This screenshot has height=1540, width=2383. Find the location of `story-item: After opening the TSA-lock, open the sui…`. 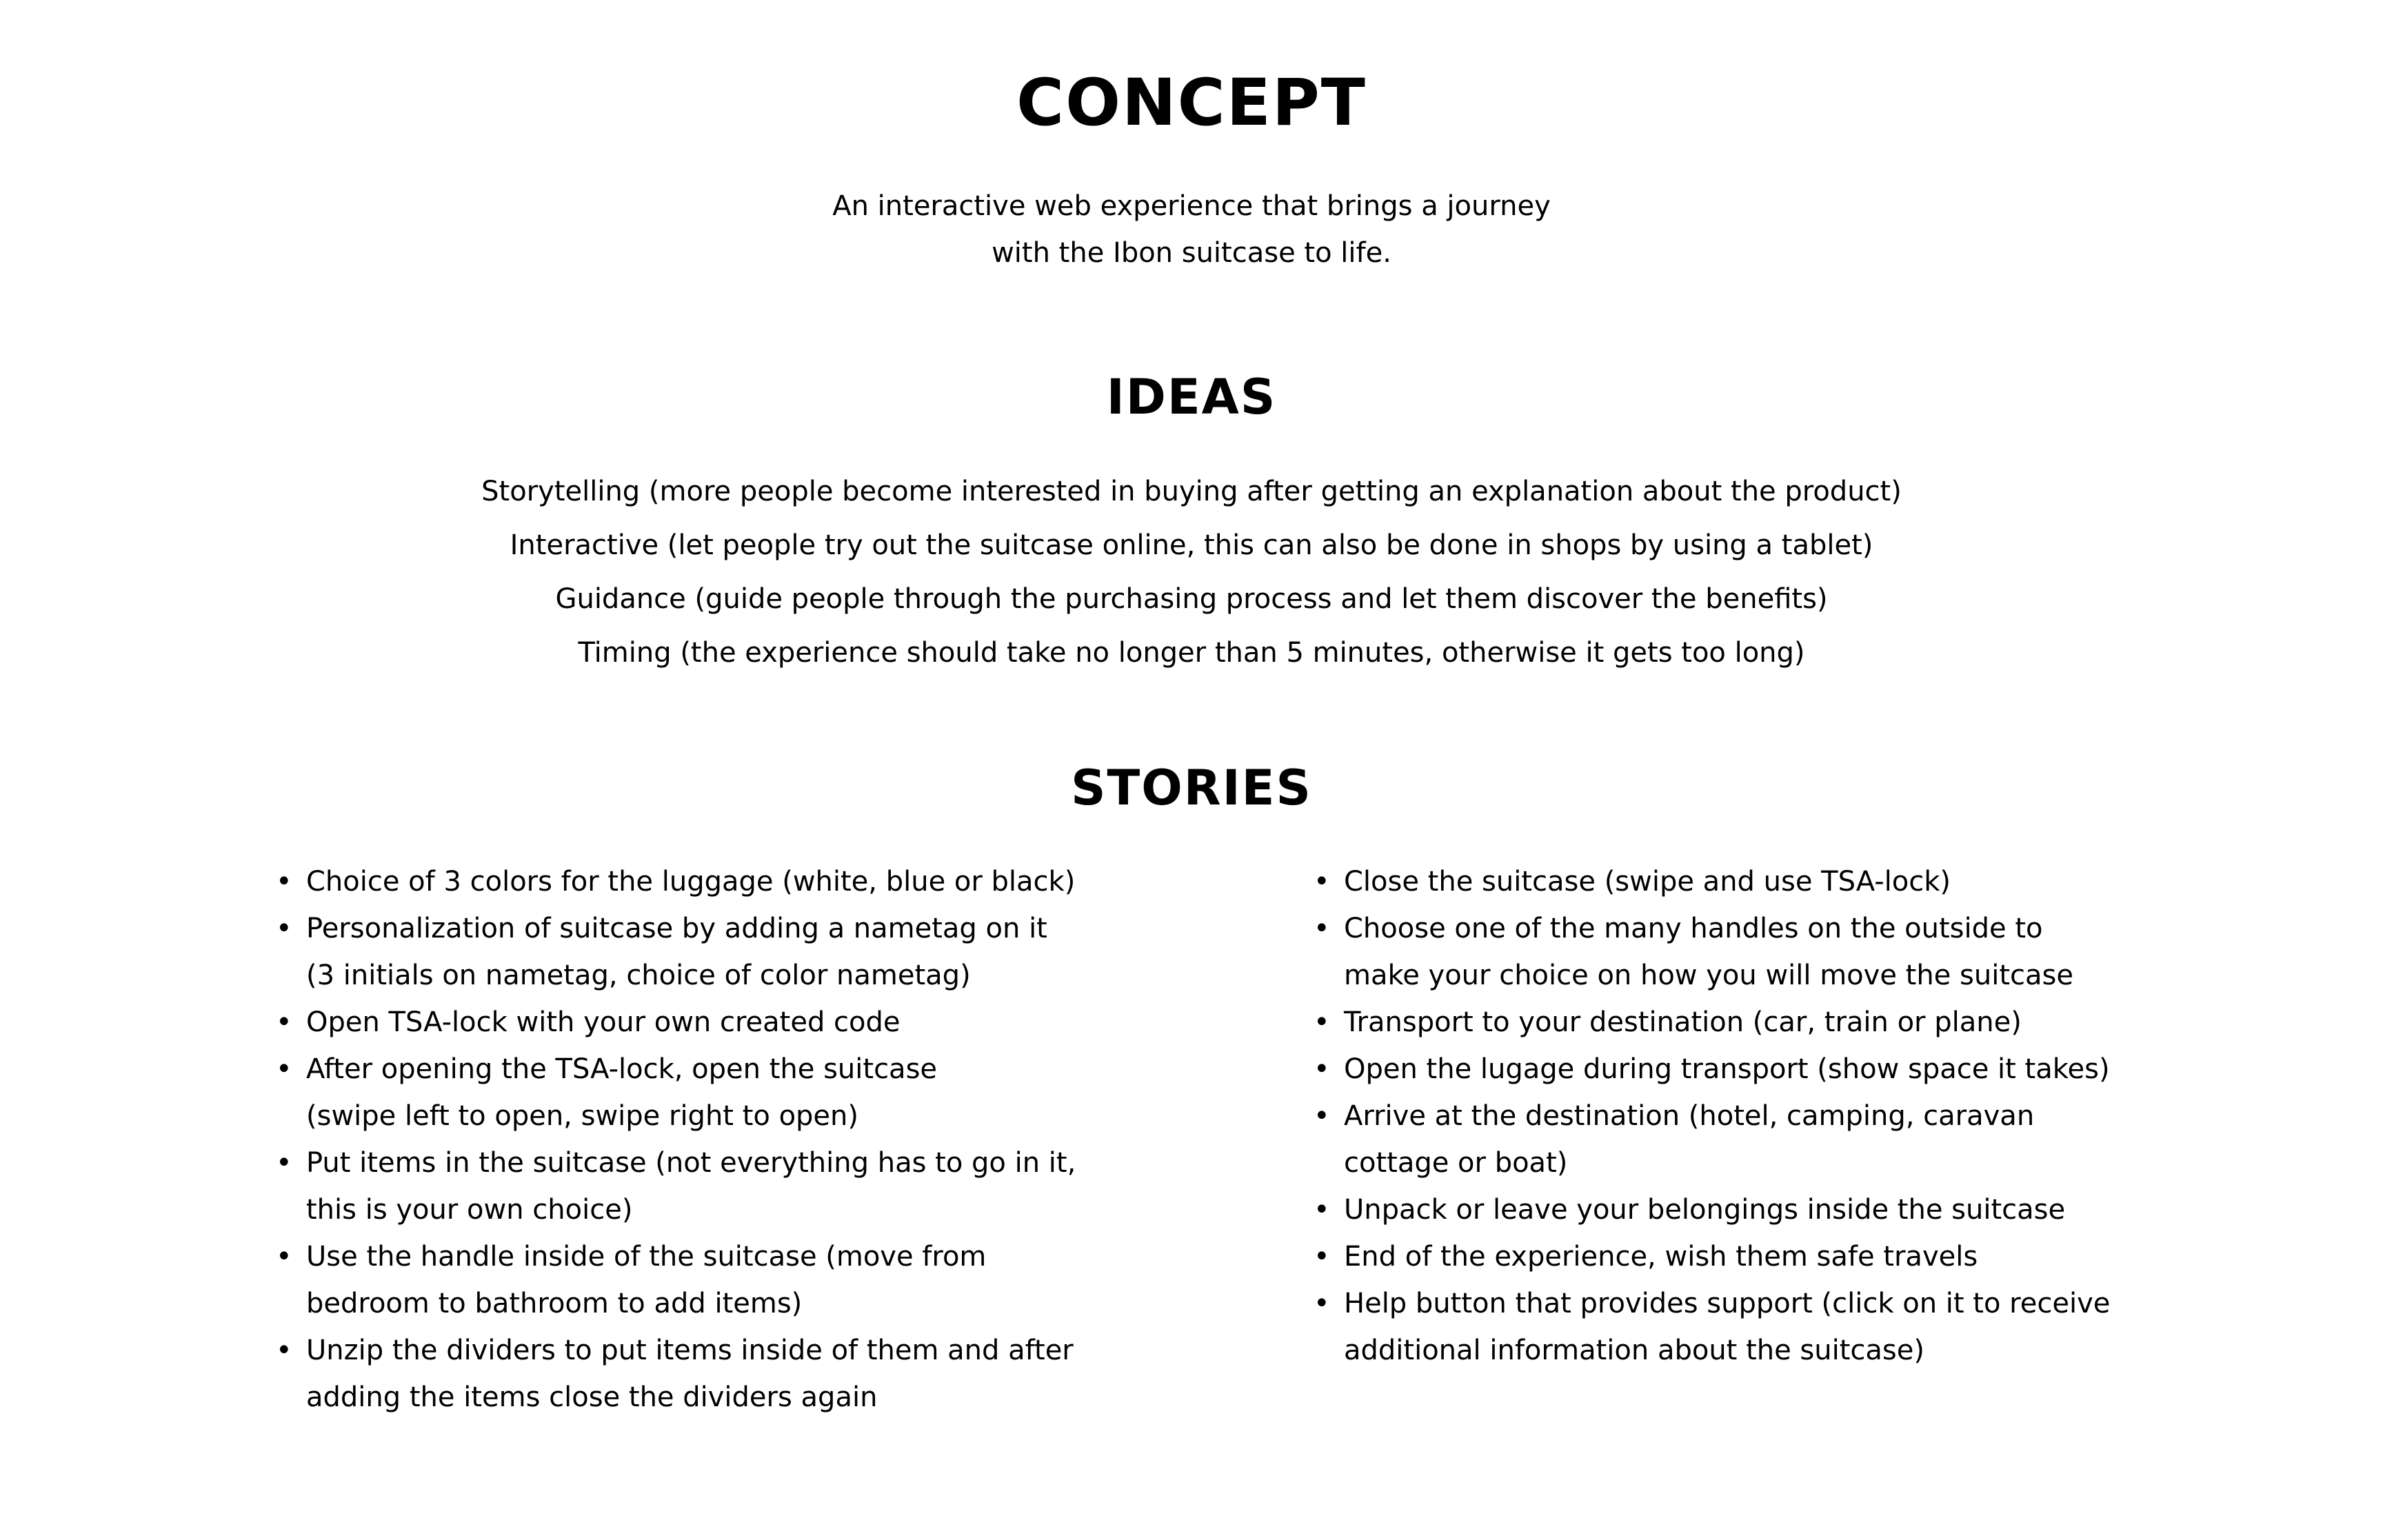

story-item: After opening the TSA-lock, open the sui… is located at coordinates (710, 1093).